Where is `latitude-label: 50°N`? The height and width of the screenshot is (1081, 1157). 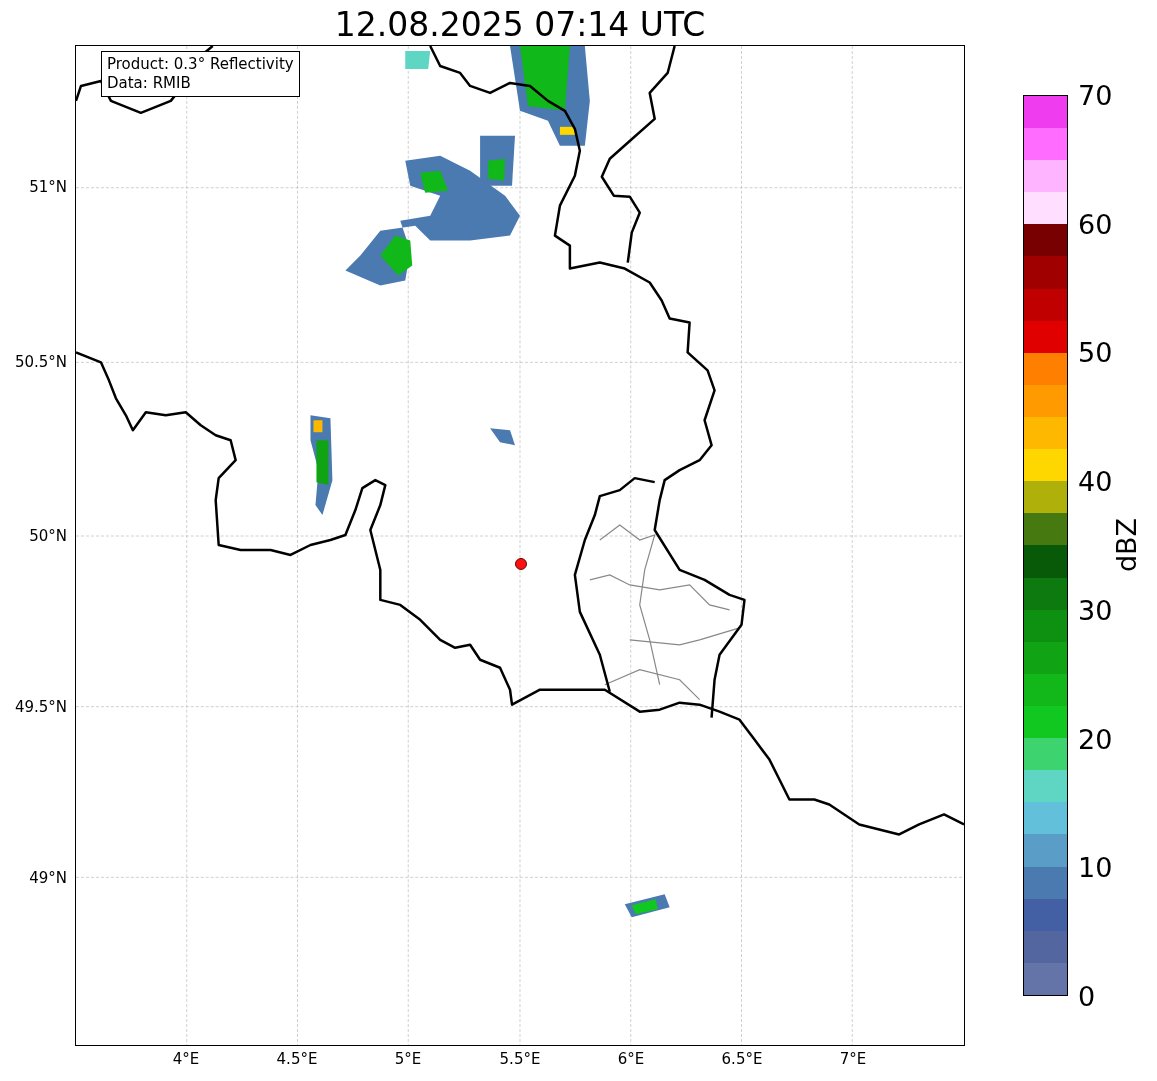
latitude-label: 50°N is located at coordinates (48, 536).